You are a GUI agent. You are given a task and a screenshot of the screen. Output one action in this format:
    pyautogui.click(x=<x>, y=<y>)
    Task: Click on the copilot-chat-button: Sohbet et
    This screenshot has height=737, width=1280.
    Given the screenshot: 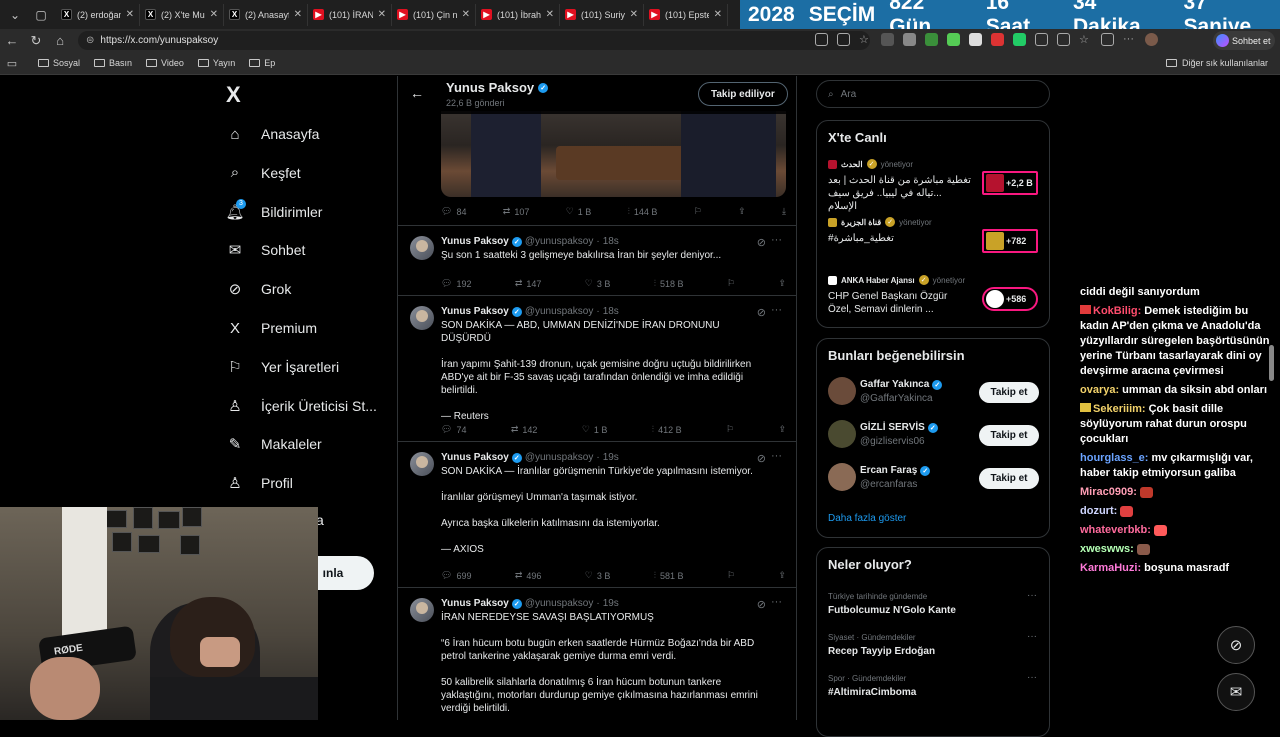 What is the action you would take?
    pyautogui.click(x=1244, y=40)
    